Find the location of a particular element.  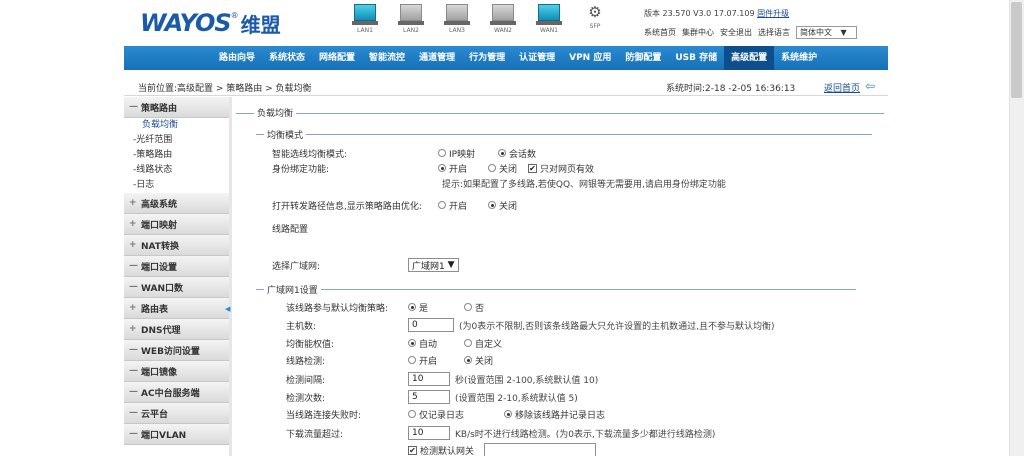

join-yes-option: 是 is located at coordinates (436, 307).